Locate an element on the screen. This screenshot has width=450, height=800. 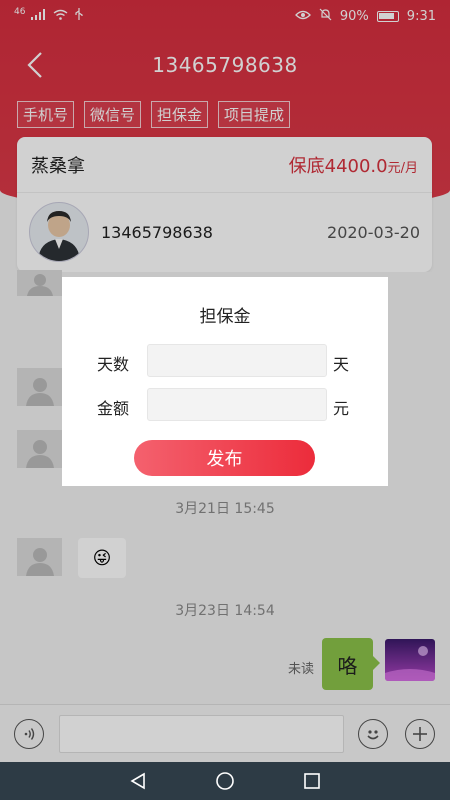
amount-input is located at coordinates (237, 404).